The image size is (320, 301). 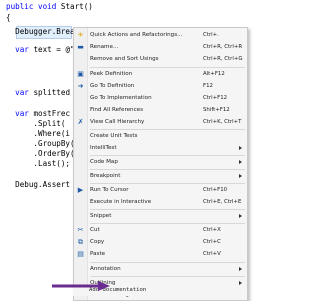 What do you see at coordinates (212, 254) in the screenshot?
I see `menu-item-shortcut: Ctrl+V` at bounding box center [212, 254].